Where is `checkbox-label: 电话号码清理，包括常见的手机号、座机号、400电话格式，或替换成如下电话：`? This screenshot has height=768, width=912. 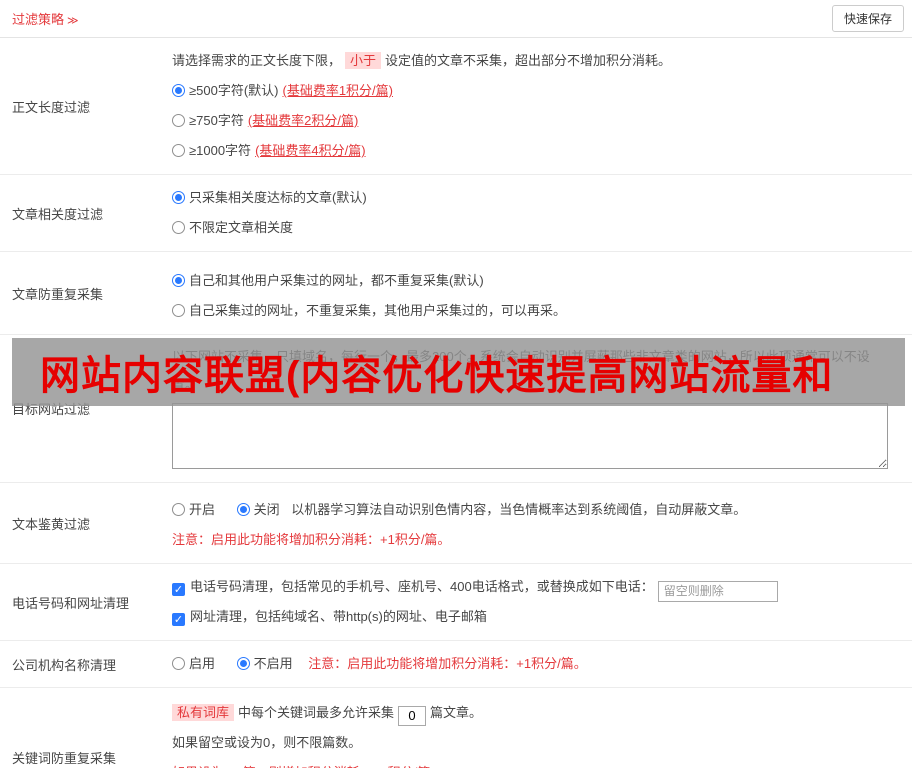 checkbox-label: 电话号码清理，包括常见的手机号、座机号、400电话格式，或替换成如下电话： is located at coordinates (422, 586).